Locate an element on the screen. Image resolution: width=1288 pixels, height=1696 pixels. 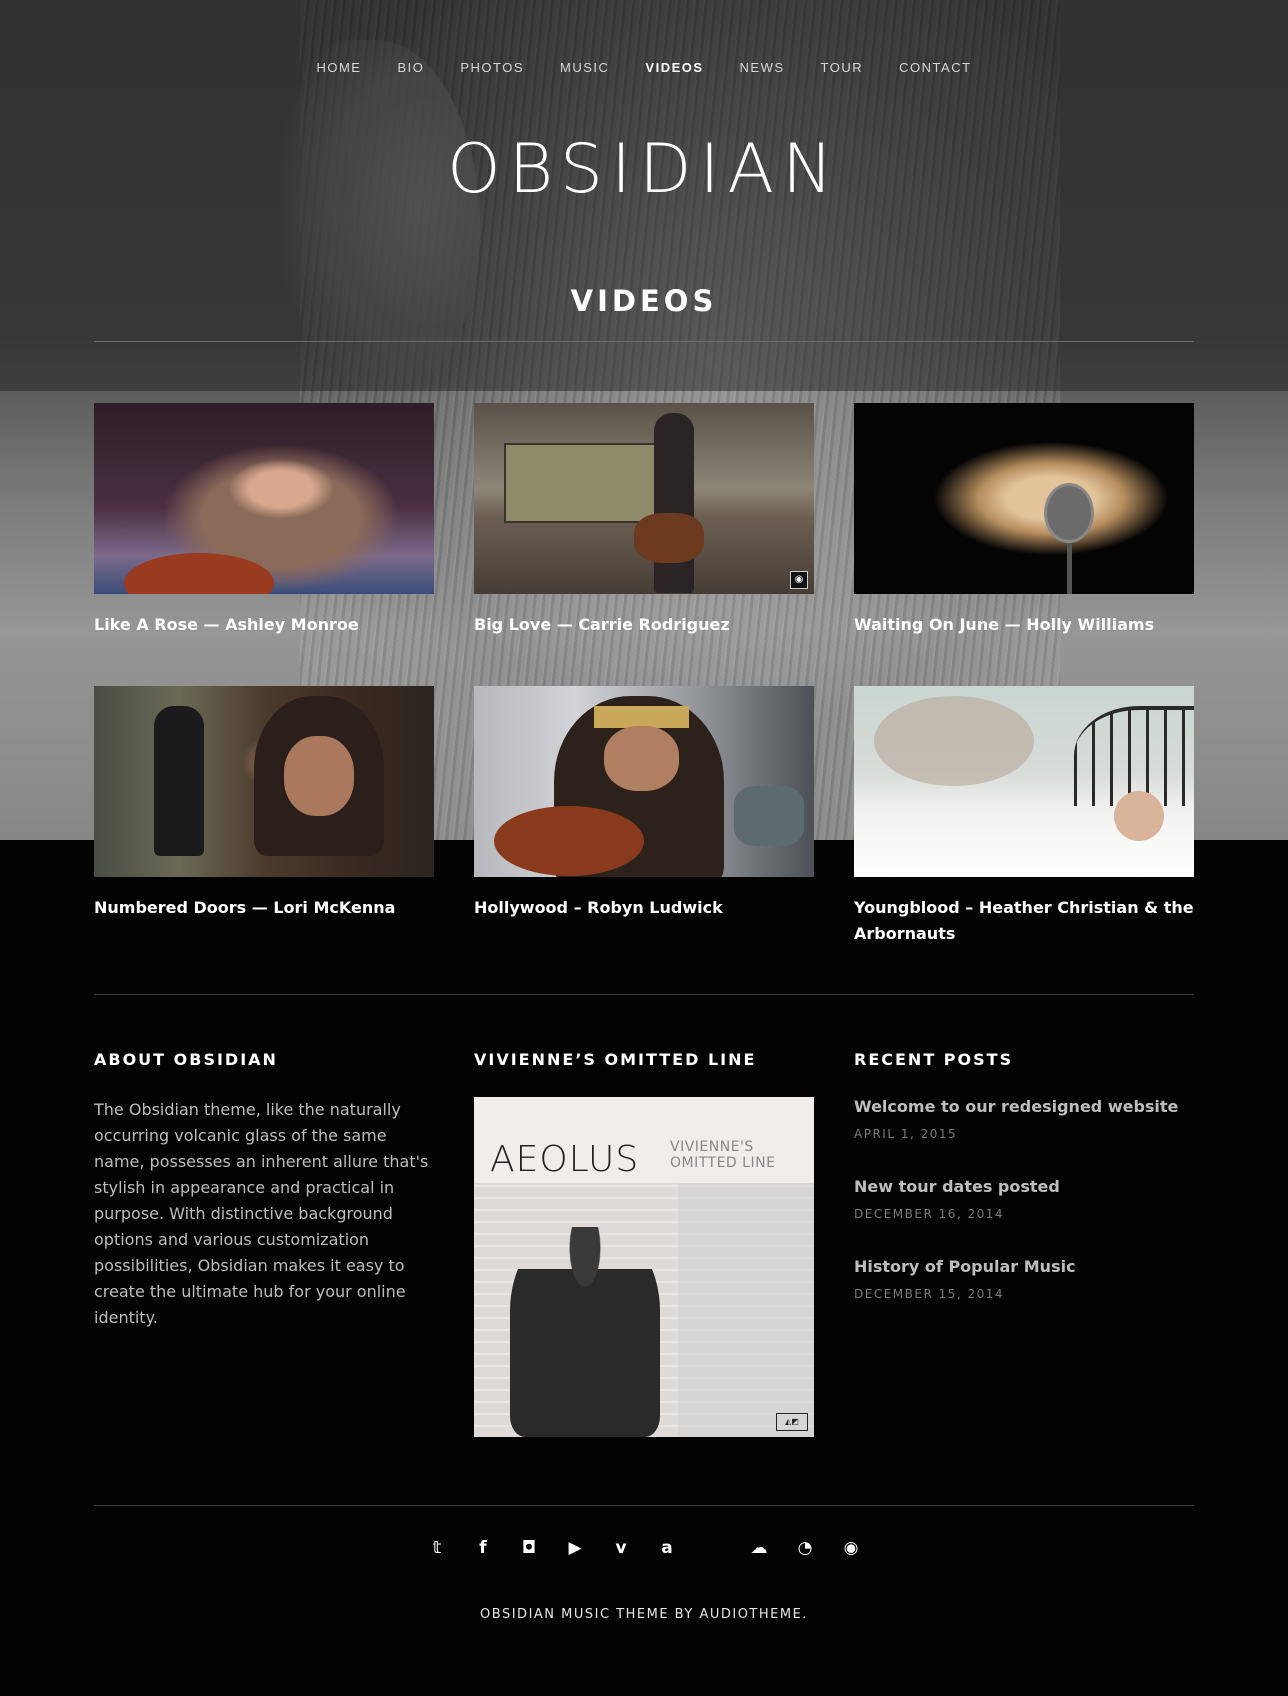
post-date: DECEMBER 16, 2014 is located at coordinates (929, 1214).